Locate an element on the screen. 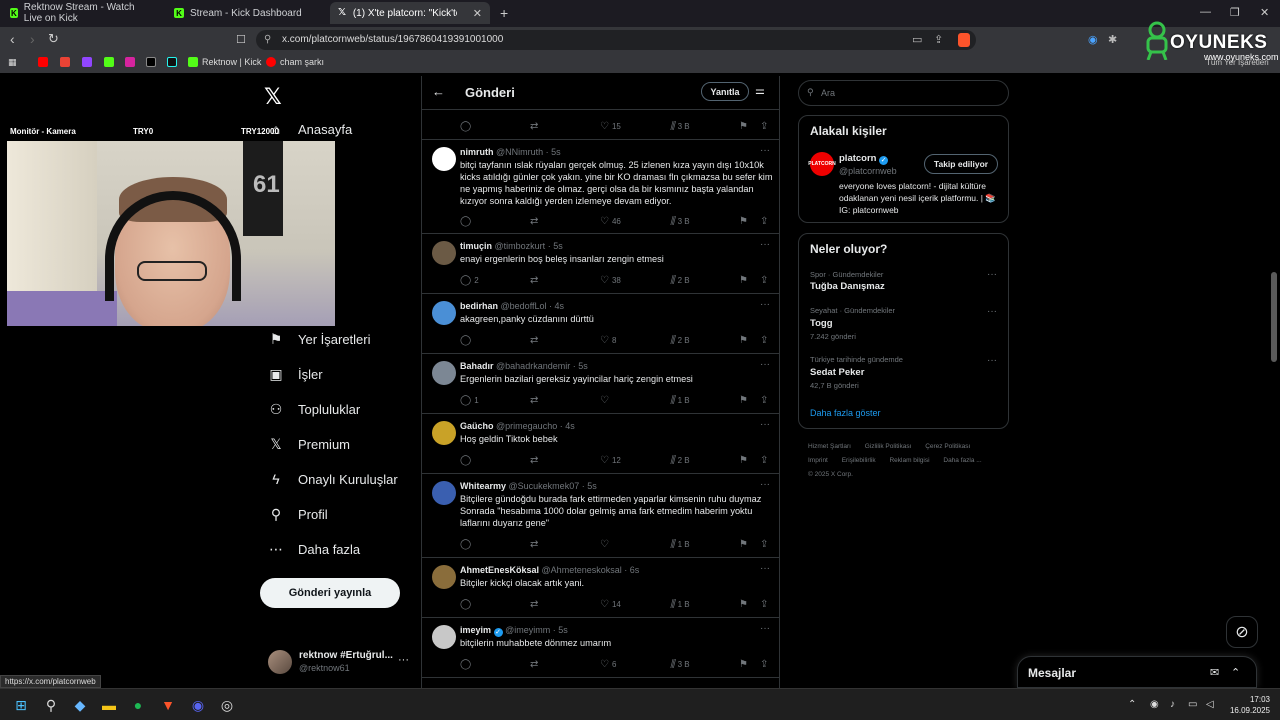 The height and width of the screenshot is (720, 1280). nav-more: ⋯ Daha fazla is located at coordinates (314, 549).